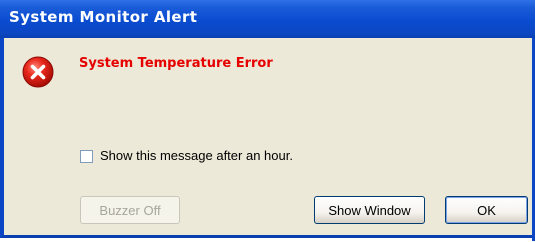  What do you see at coordinates (86, 156) in the screenshot?
I see `show-message-checkbox` at bounding box center [86, 156].